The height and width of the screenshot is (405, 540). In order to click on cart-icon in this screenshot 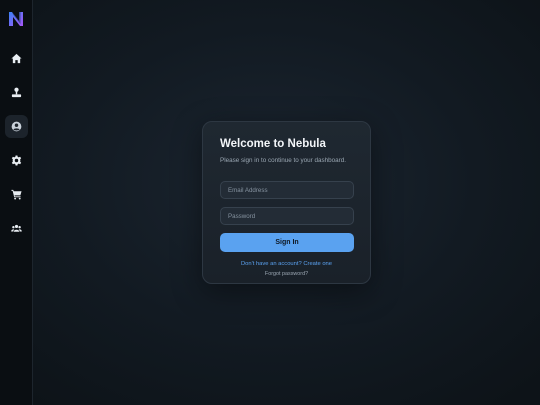, I will do `click(16, 194)`.